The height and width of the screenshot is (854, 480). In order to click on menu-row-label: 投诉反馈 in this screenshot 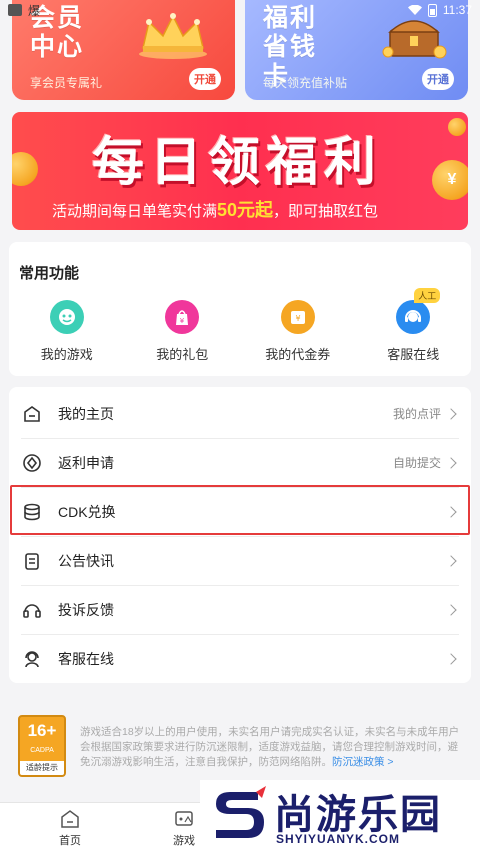, I will do `click(86, 609)`.